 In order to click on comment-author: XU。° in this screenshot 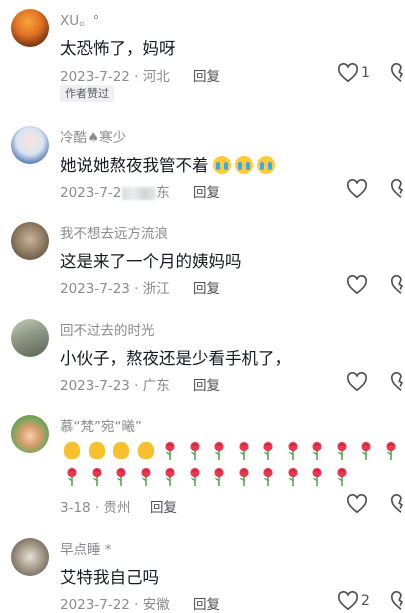, I will do `click(79, 19)`.